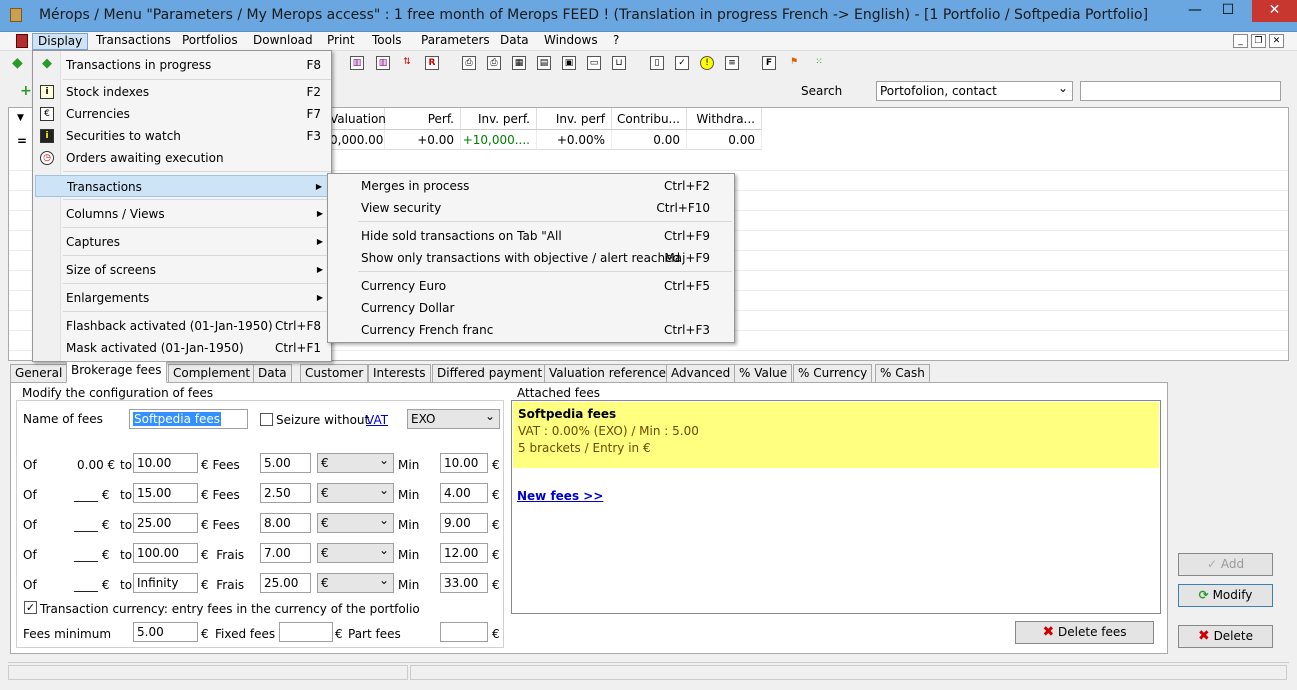  I want to click on tab-brokerage-fees: Brokerage fees, so click(116, 372).